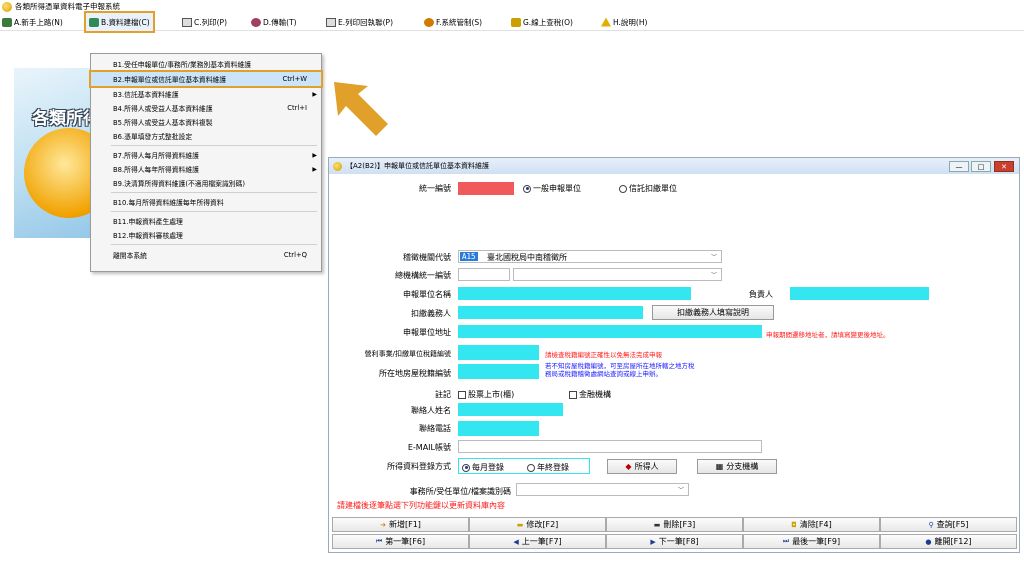 The width and height of the screenshot is (1024, 576). Describe the element at coordinates (811, 524) in the screenshot. I see `clear-button: ◘ 清除[F4]` at that location.